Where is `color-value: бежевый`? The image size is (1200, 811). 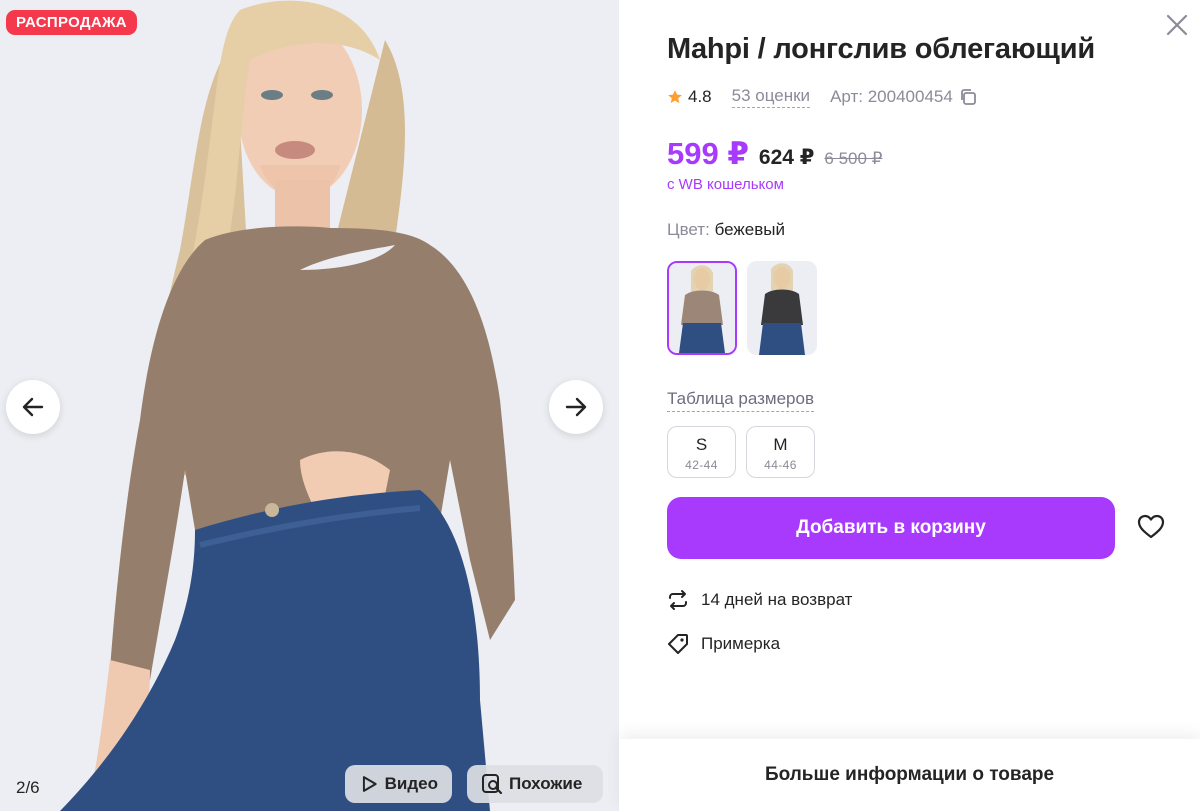 color-value: бежевый is located at coordinates (749, 229).